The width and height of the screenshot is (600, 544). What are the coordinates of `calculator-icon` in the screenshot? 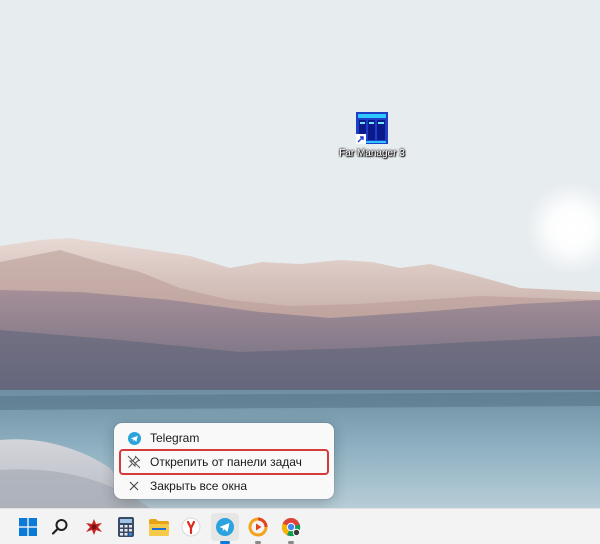 It's located at (126, 527).